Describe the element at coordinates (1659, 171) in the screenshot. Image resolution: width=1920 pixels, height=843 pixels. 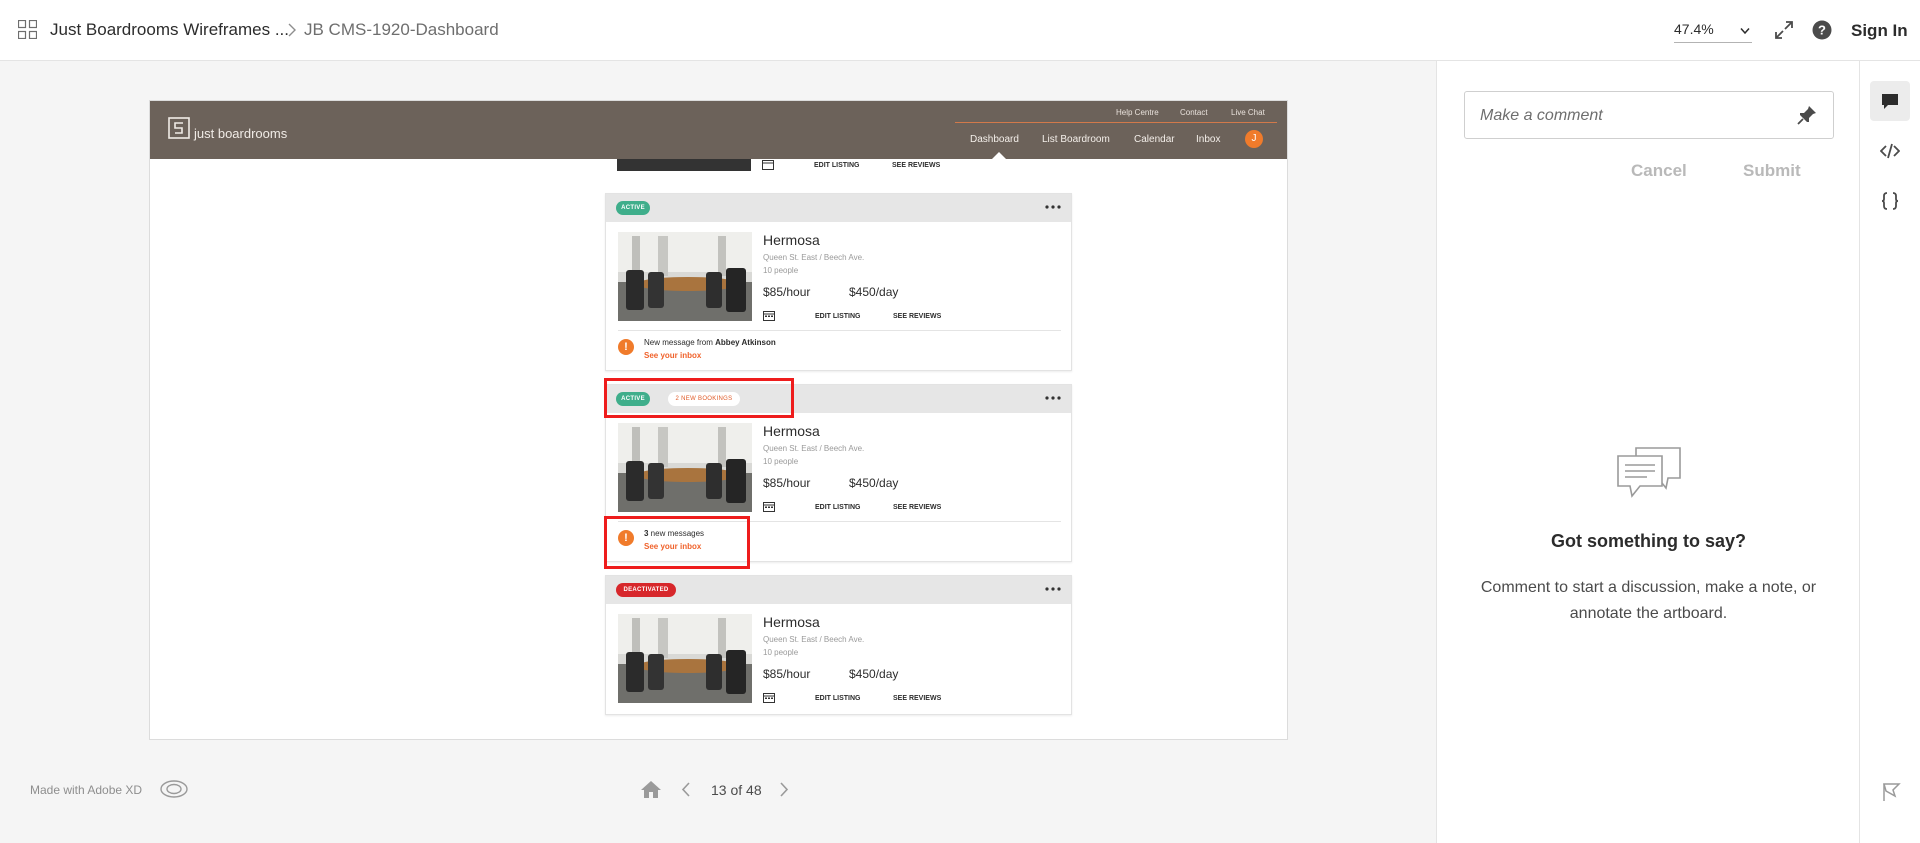
I see `cancel-button: Cancel` at that location.